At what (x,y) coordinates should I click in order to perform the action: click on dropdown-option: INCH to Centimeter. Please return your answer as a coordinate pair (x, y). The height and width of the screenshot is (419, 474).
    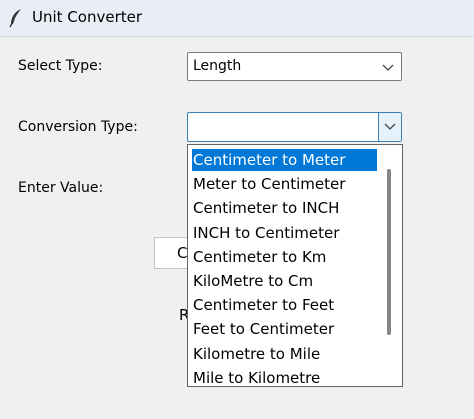
    Looking at the image, I should click on (265, 233).